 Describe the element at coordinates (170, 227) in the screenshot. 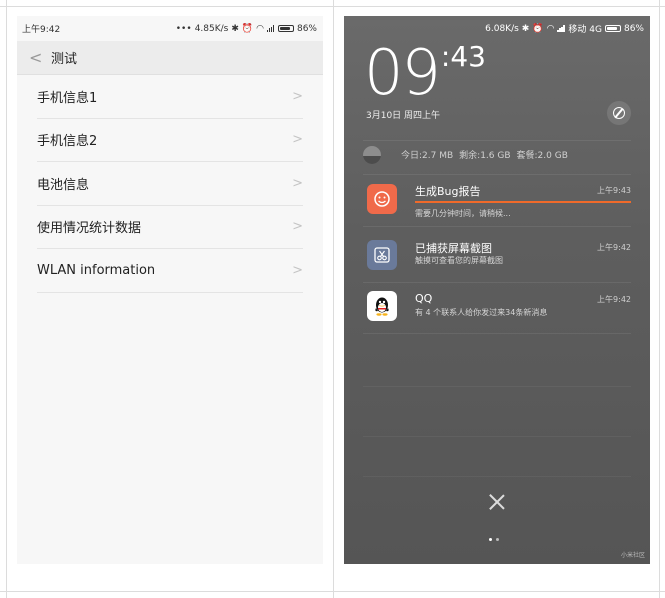

I see `list-item-usage-stats: 使用情况统计数据 >` at that location.